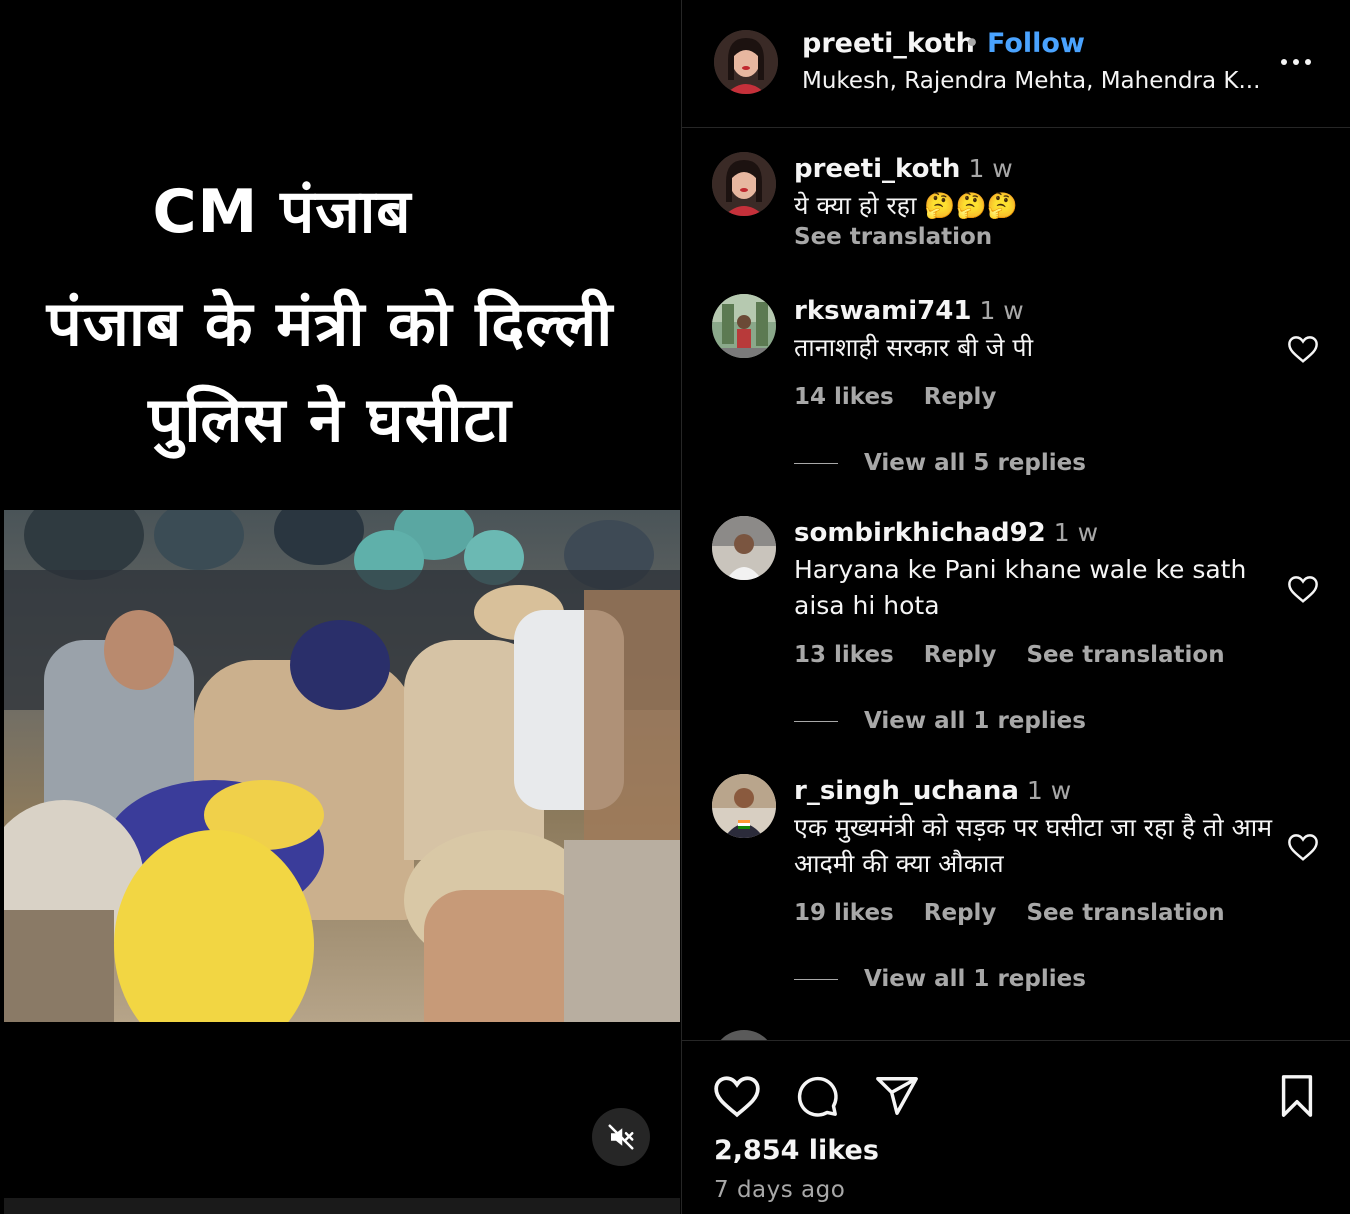  I want to click on comment-icon, so click(817, 1096).